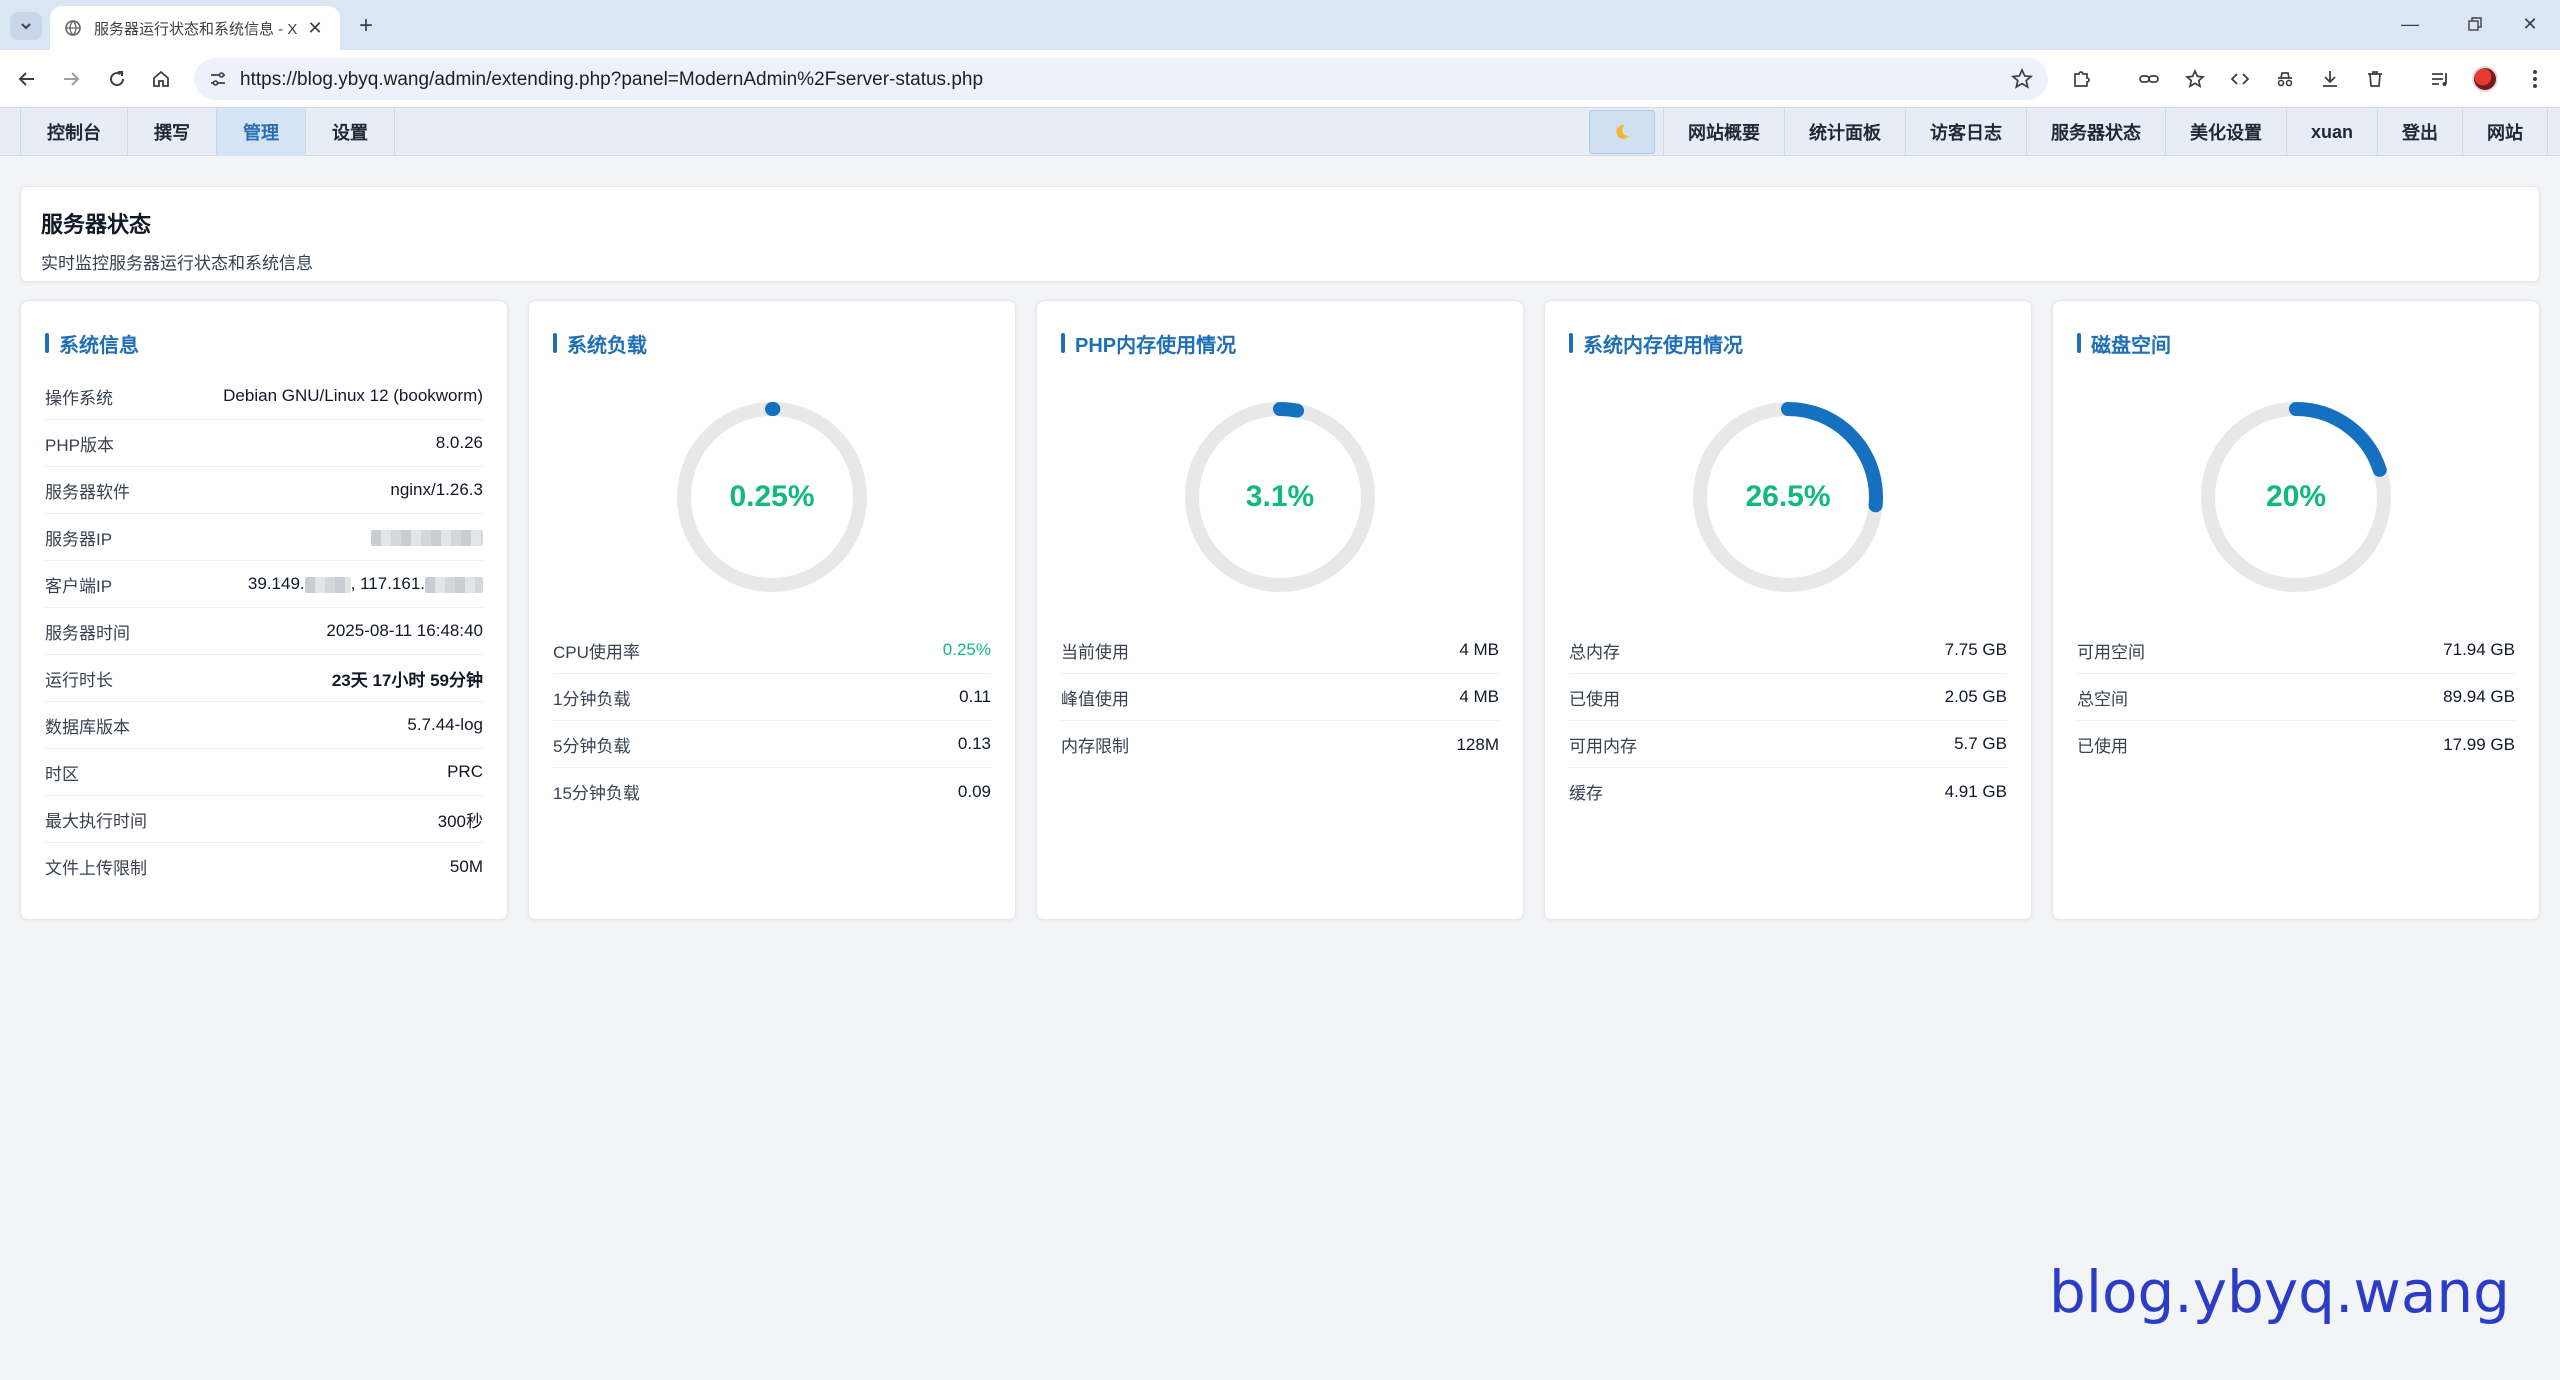 The image size is (2560, 1380). What do you see at coordinates (974, 743) in the screenshot?
I see `info-value: 0.13` at bounding box center [974, 743].